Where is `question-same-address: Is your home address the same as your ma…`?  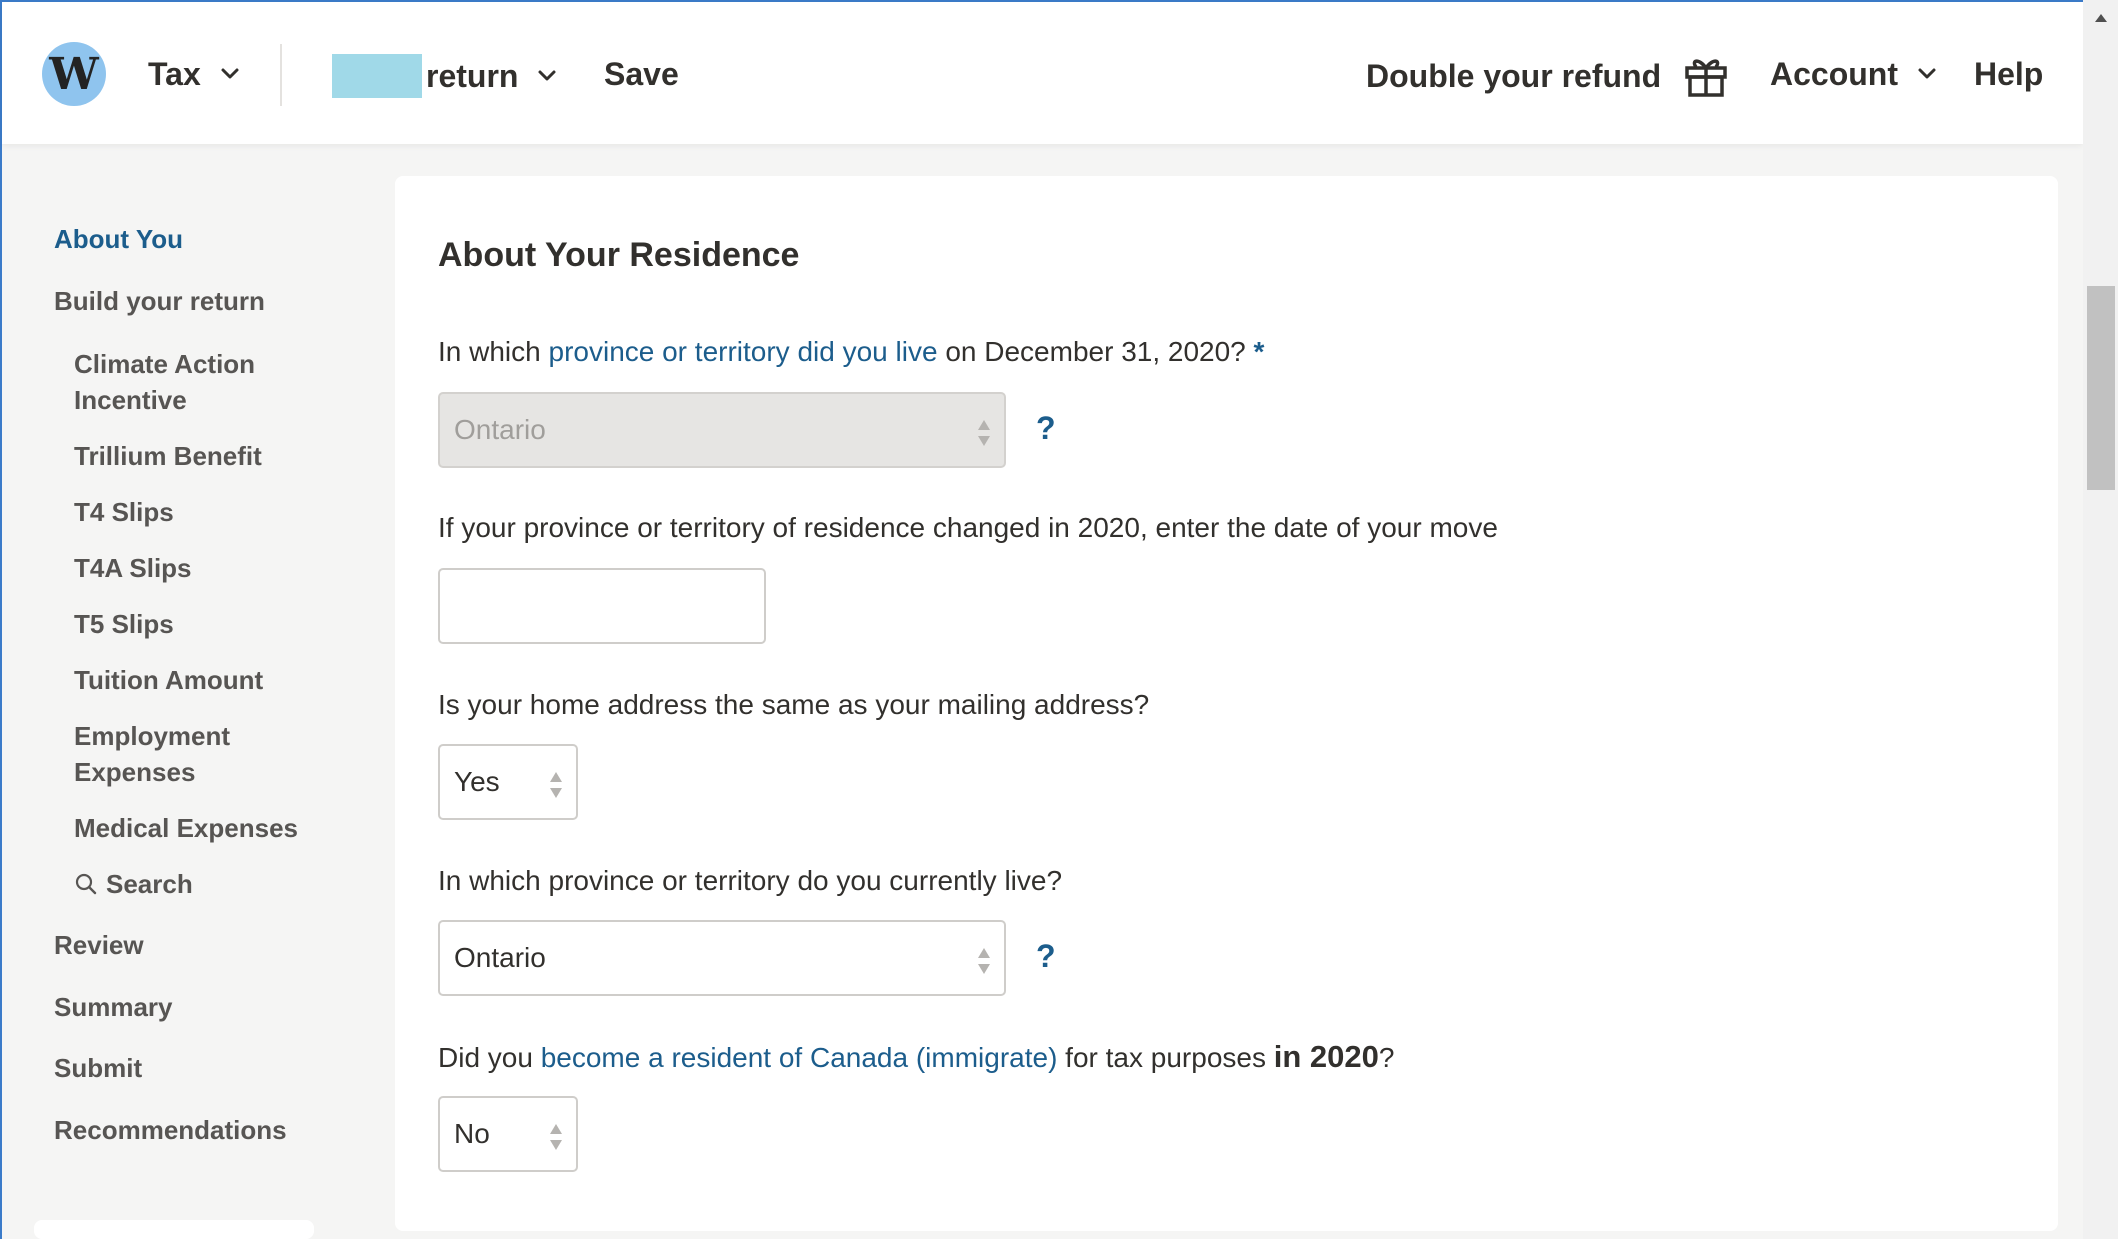 question-same-address: Is your home address the same as your ma… is located at coordinates (794, 704).